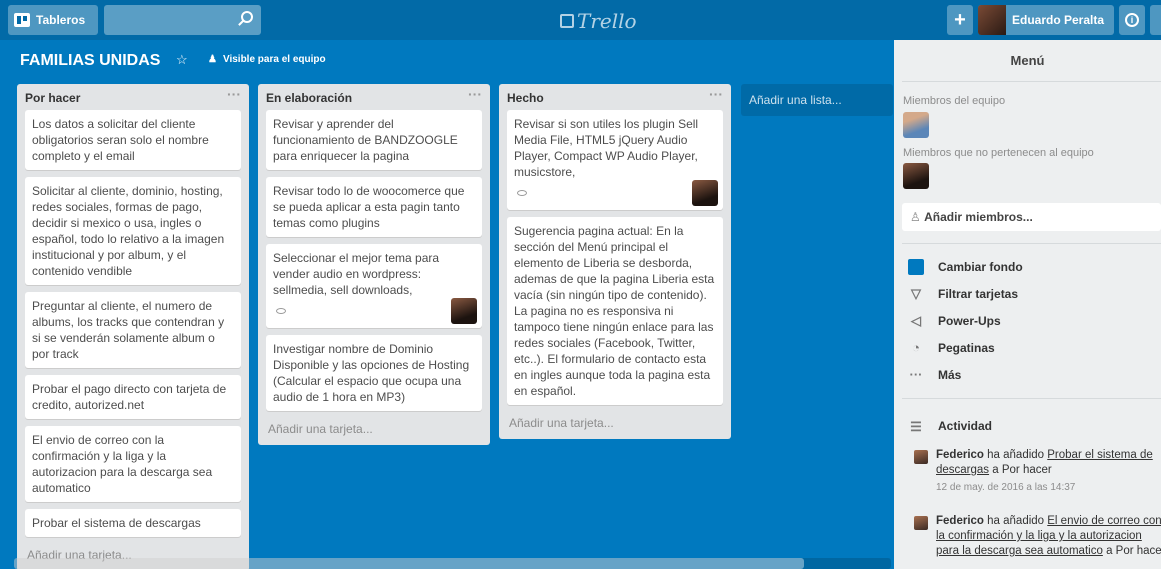 The image size is (1161, 569). I want to click on filter-cards-item: ▽ Filtrar tarjetas, so click(963, 294).